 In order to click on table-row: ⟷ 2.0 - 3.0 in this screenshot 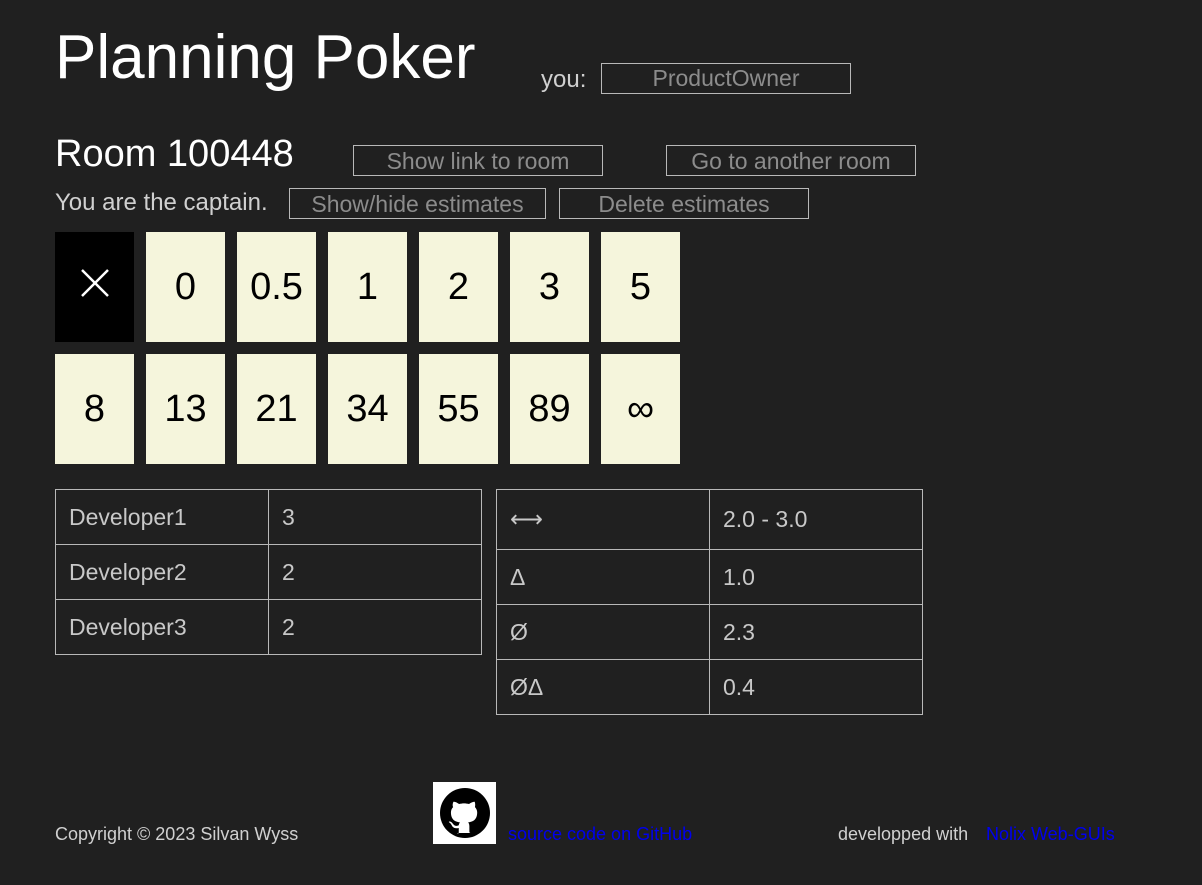, I will do `click(709, 519)`.